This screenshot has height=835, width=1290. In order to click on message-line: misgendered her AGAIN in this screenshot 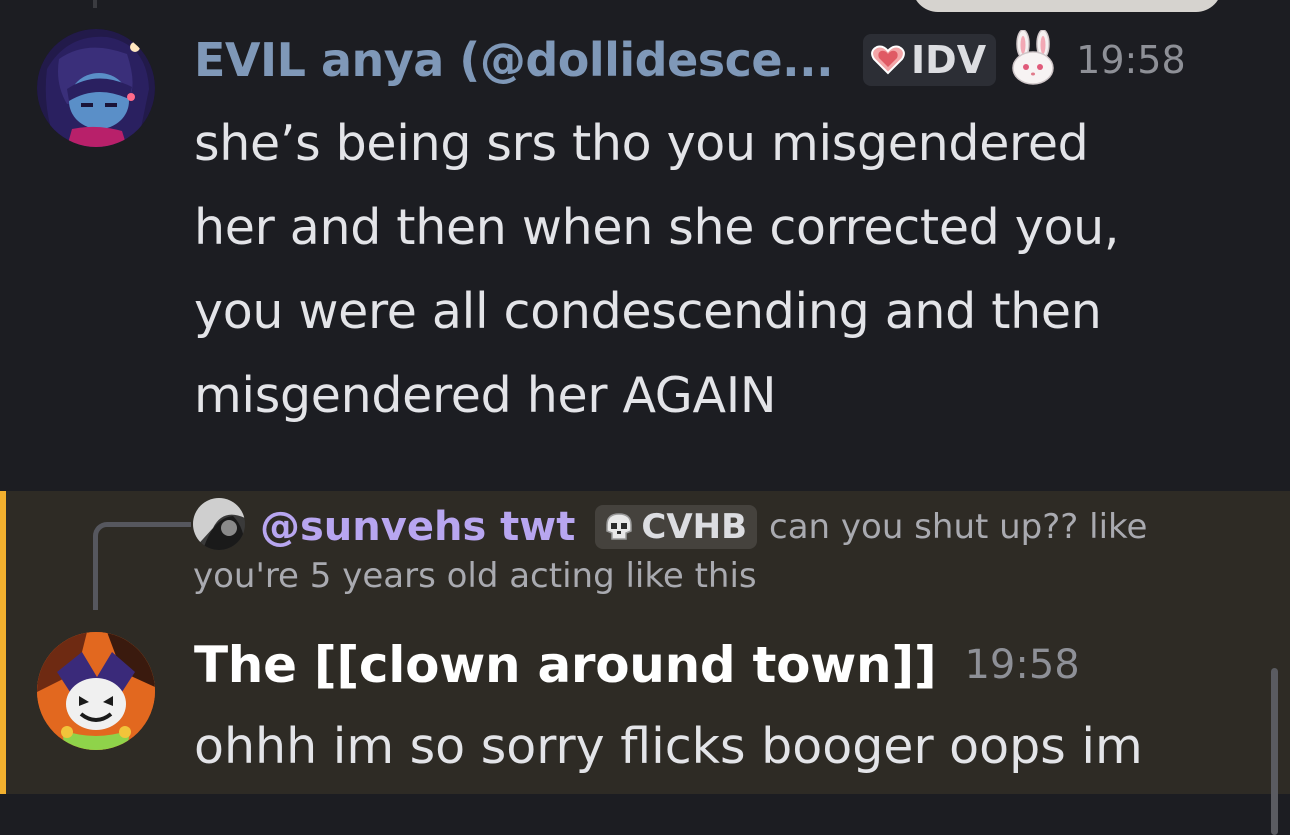, I will do `click(485, 395)`.